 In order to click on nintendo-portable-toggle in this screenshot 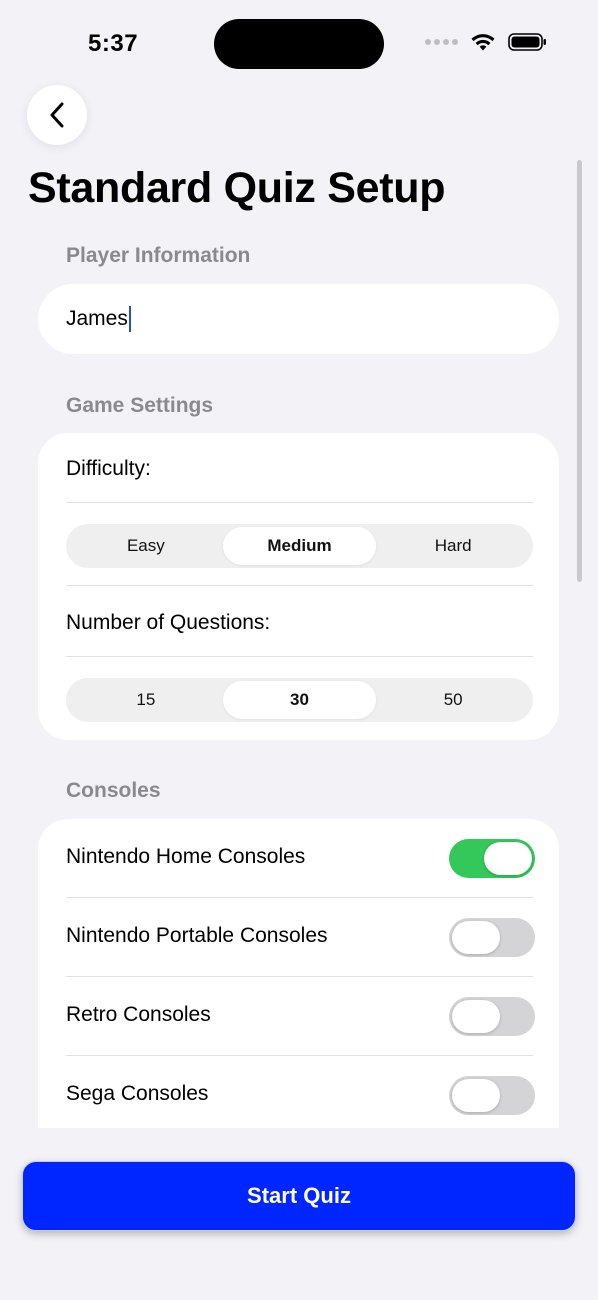, I will do `click(492, 937)`.